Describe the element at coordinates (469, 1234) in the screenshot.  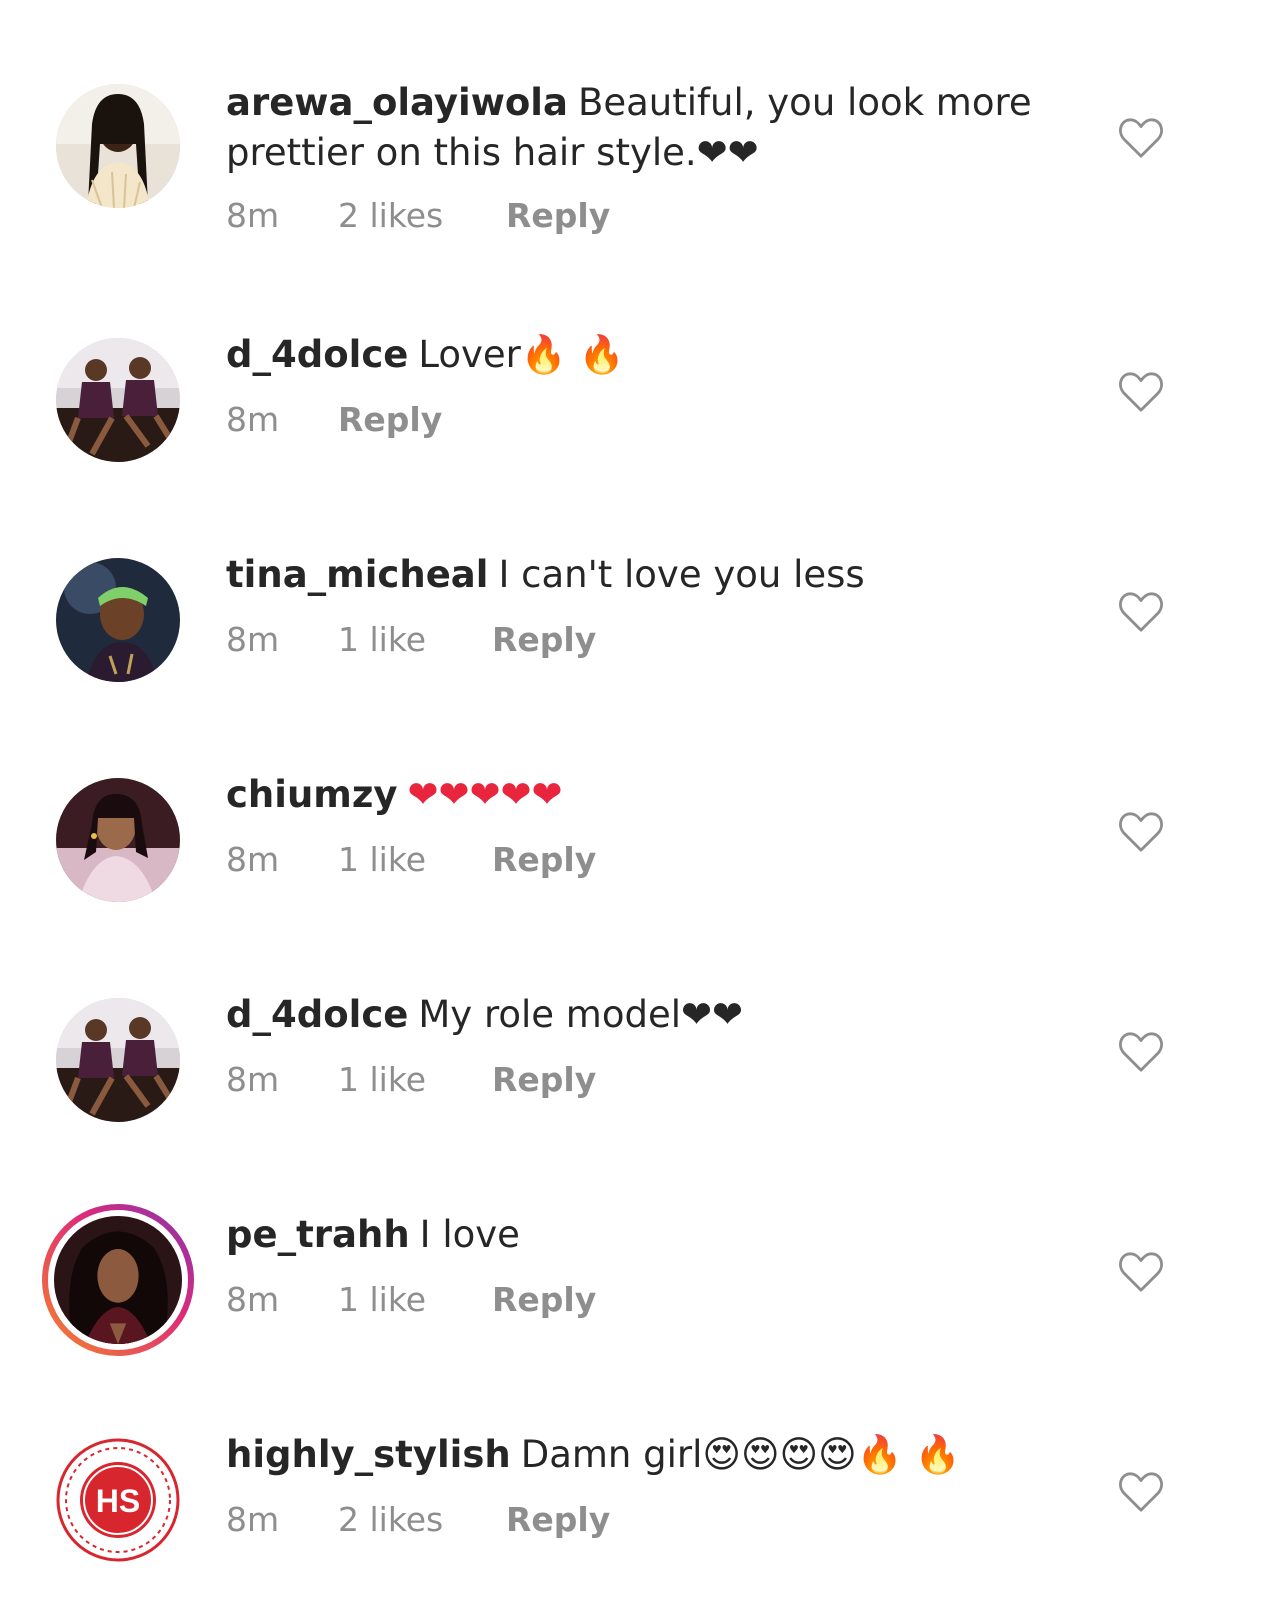
I see `comment-text: I love` at that location.